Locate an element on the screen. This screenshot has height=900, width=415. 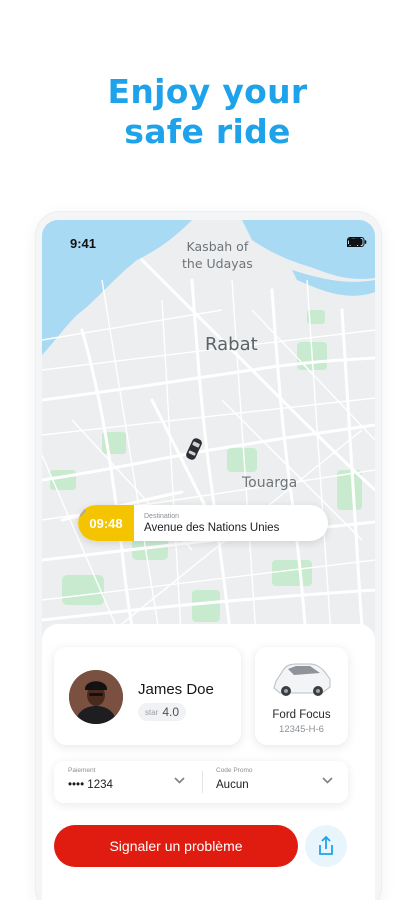
rating-star-label: star is located at coordinates (152, 712).